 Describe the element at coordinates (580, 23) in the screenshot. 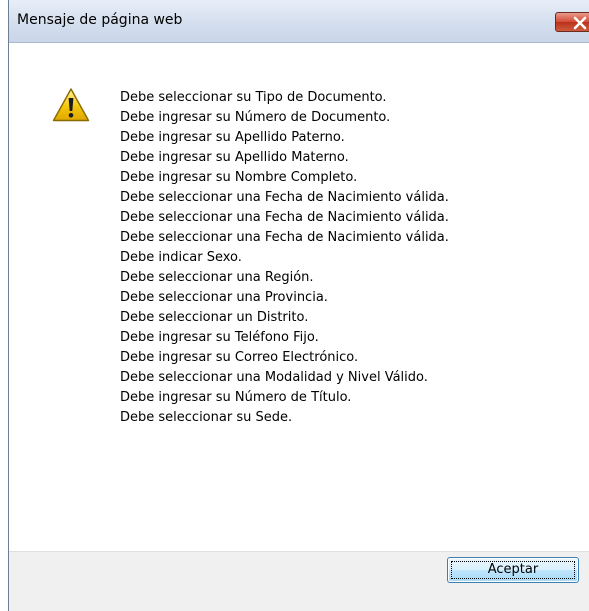

I see `close-icon` at that location.